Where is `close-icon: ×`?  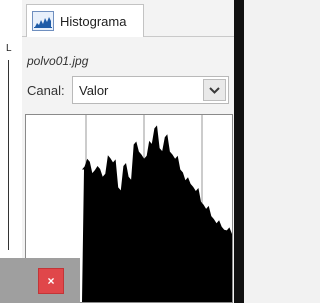 close-icon: × is located at coordinates (51, 281).